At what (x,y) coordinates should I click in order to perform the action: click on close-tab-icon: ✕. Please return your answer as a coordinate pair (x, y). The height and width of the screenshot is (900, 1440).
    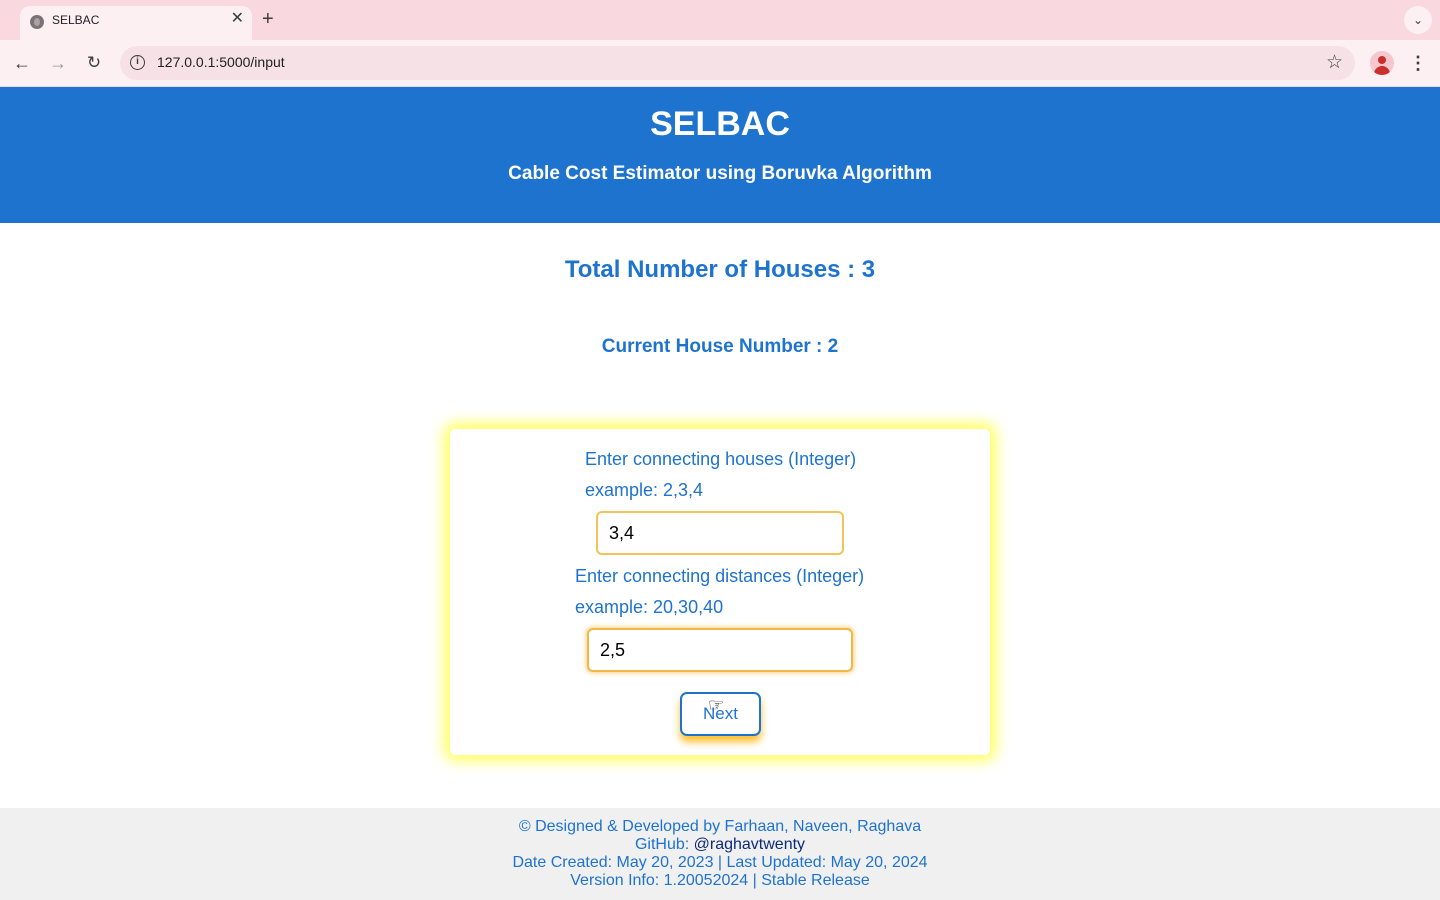
    Looking at the image, I should click on (237, 19).